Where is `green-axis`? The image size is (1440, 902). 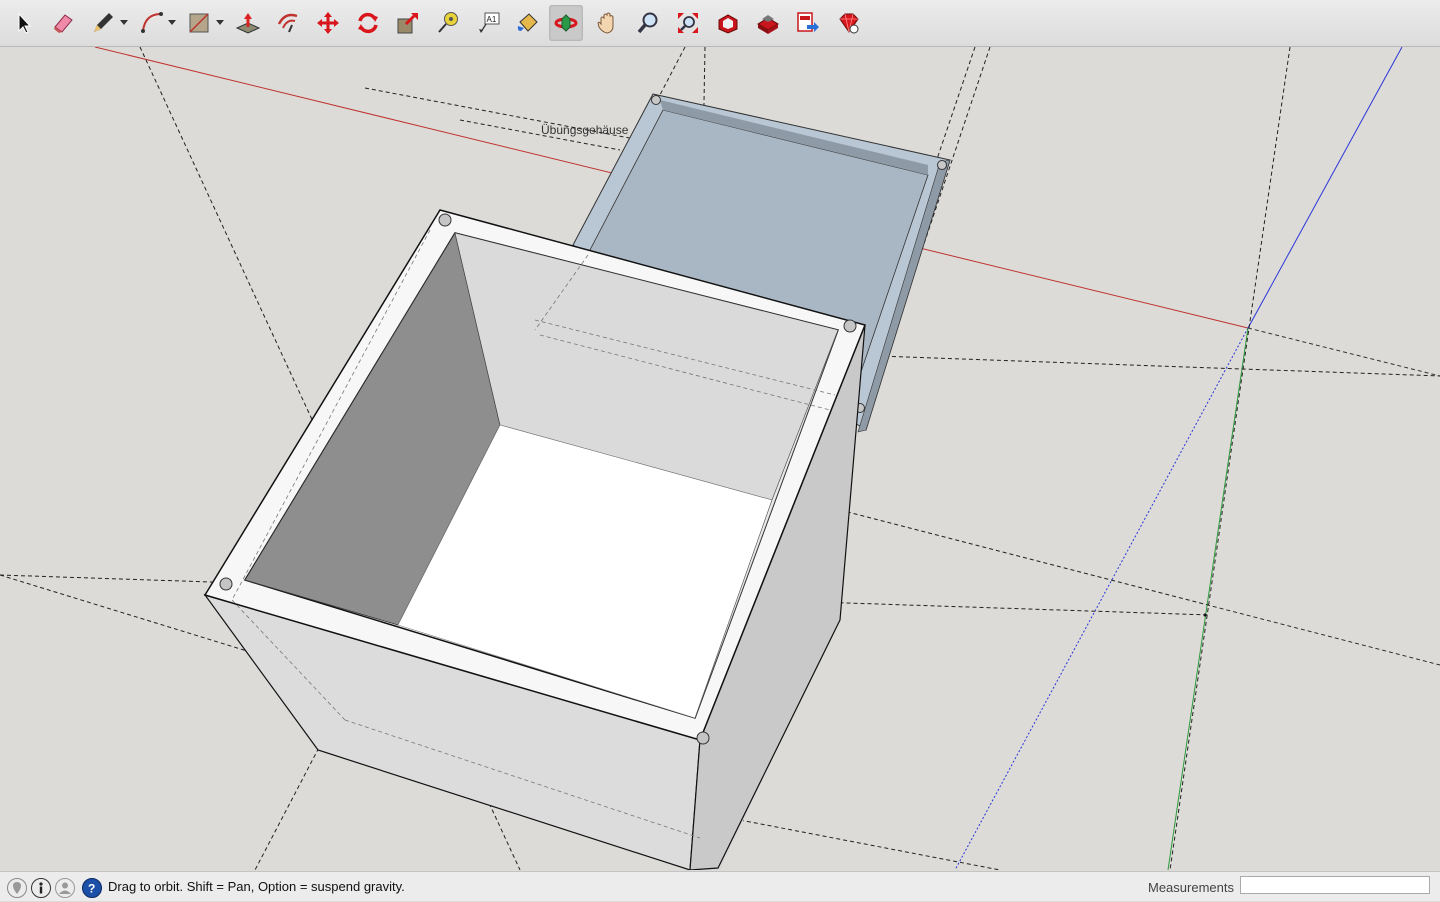 green-axis is located at coordinates (1208, 598).